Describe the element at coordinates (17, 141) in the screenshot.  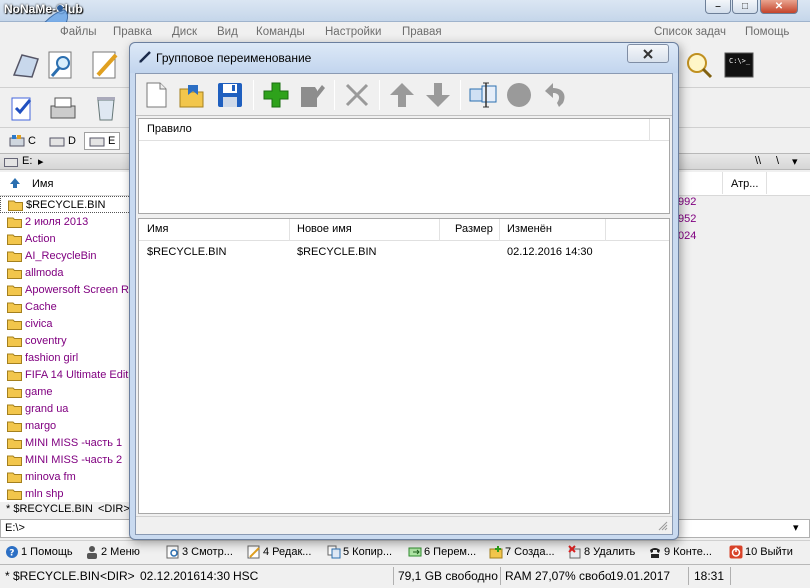
I see `drive-c-icon` at that location.